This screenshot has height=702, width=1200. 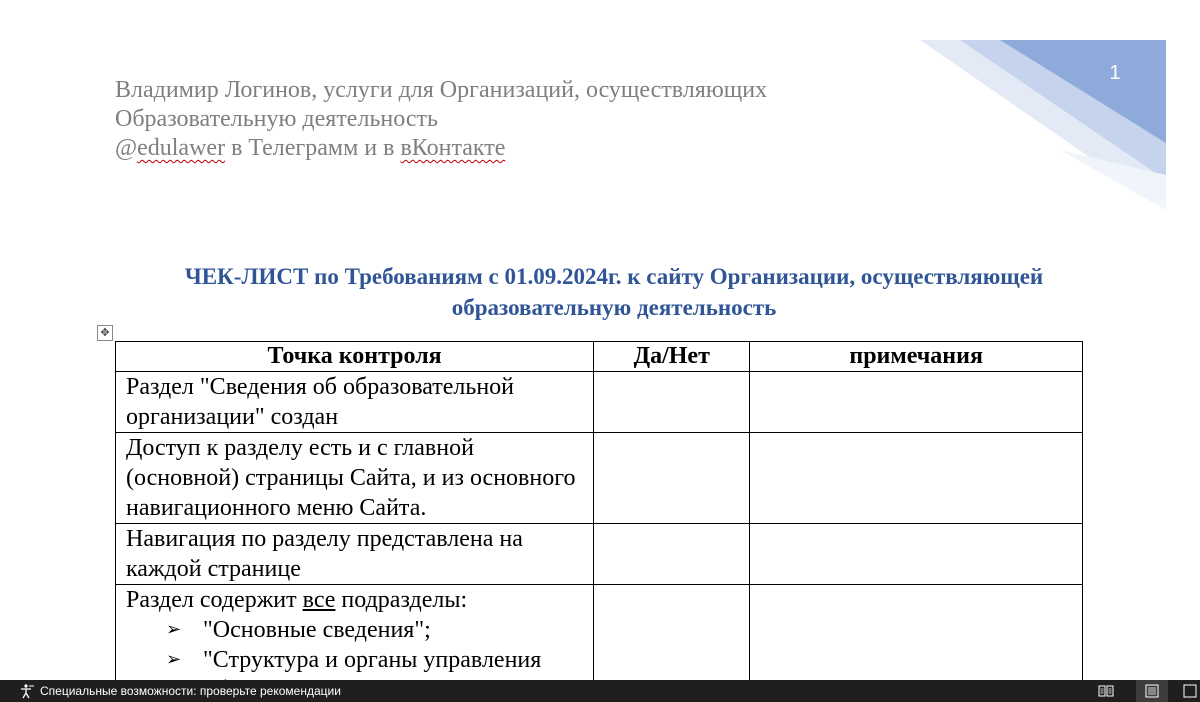 I want to click on book-icon, so click(x=1106, y=691).